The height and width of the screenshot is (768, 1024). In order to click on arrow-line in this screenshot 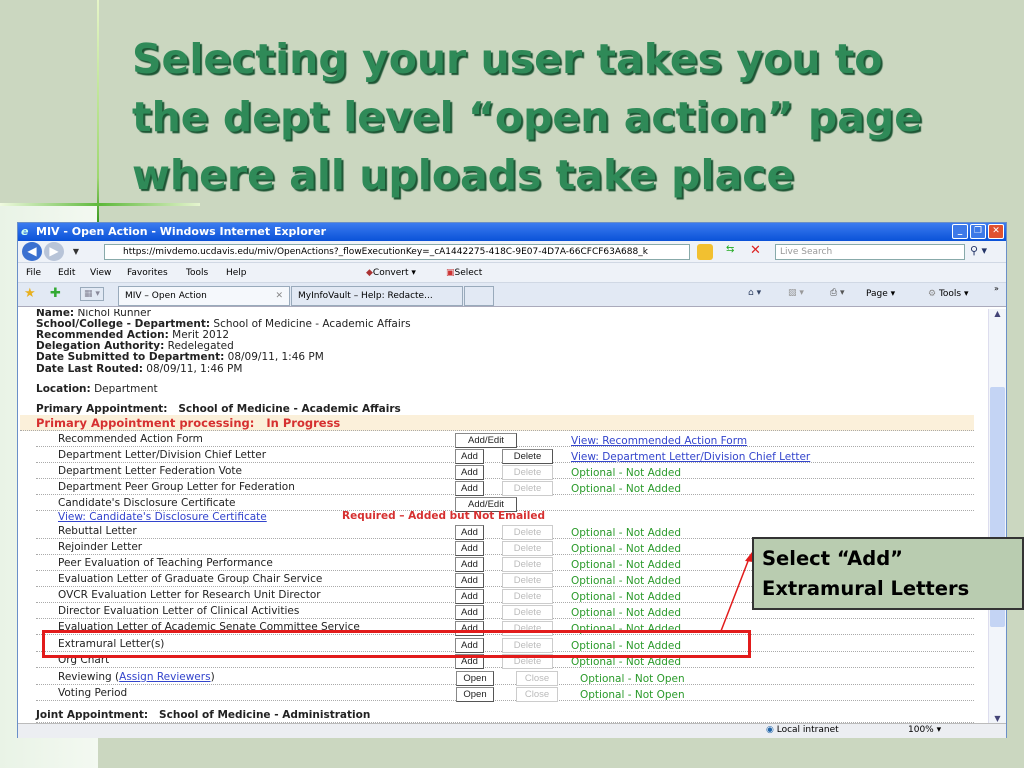, I will do `click(735, 593)`.